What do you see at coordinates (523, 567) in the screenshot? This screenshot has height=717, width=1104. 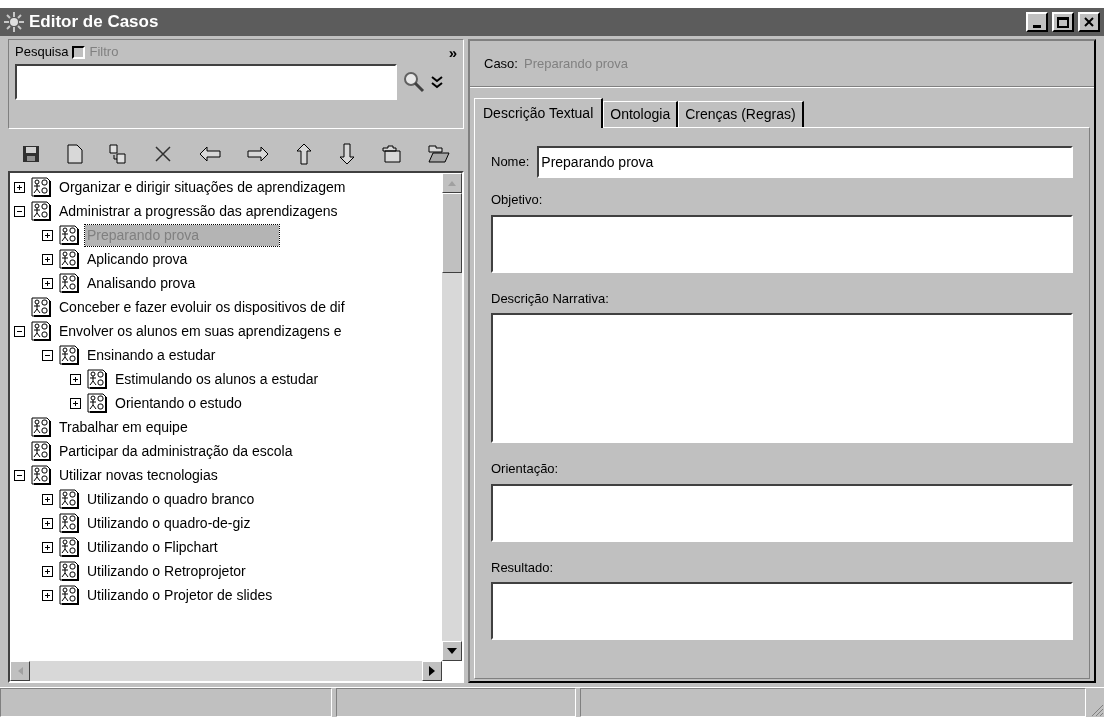 I see `field-label: Resultado:` at bounding box center [523, 567].